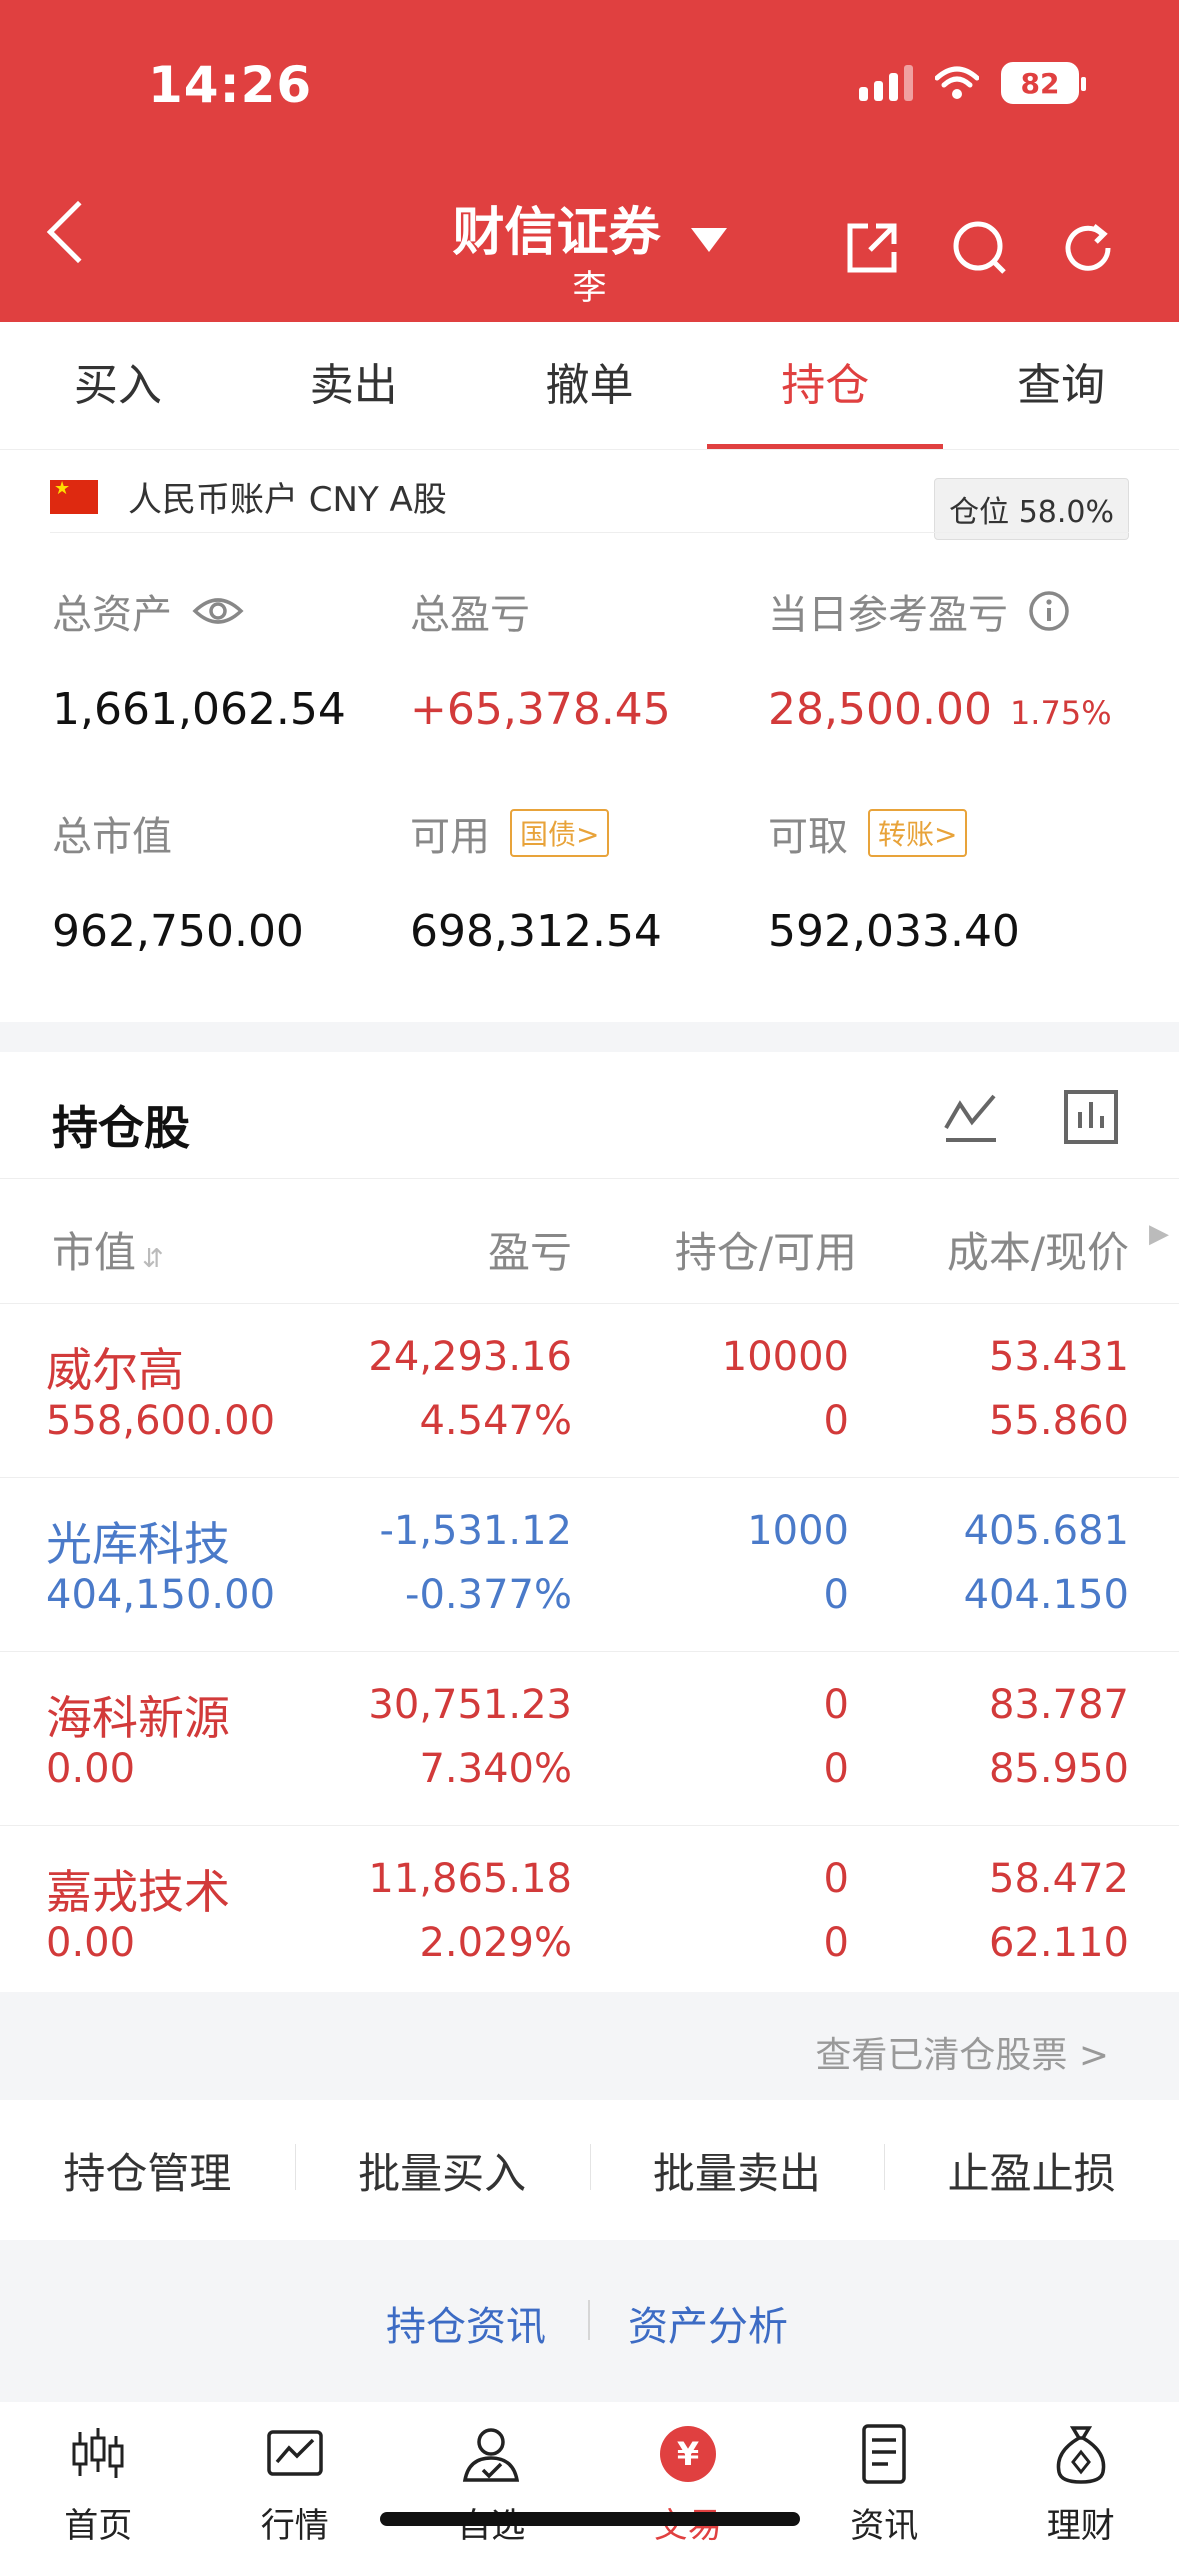 Image resolution: width=1179 pixels, height=2556 pixels. I want to click on status-icons: 82, so click(972, 83).